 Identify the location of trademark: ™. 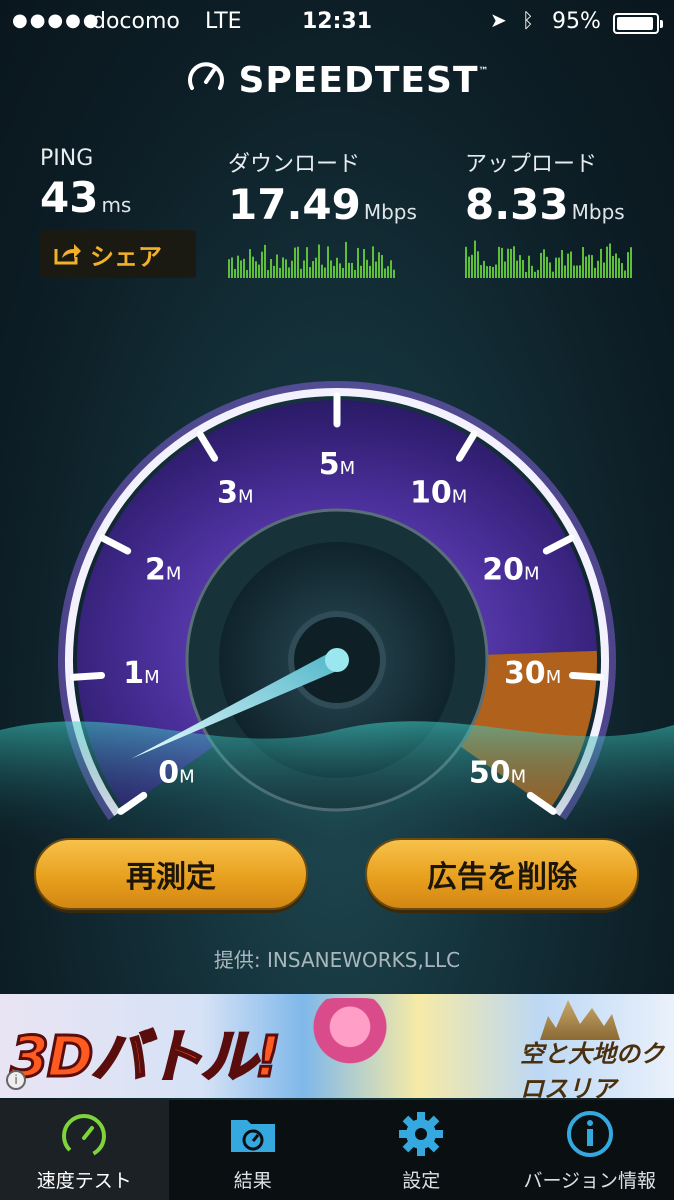
(484, 71).